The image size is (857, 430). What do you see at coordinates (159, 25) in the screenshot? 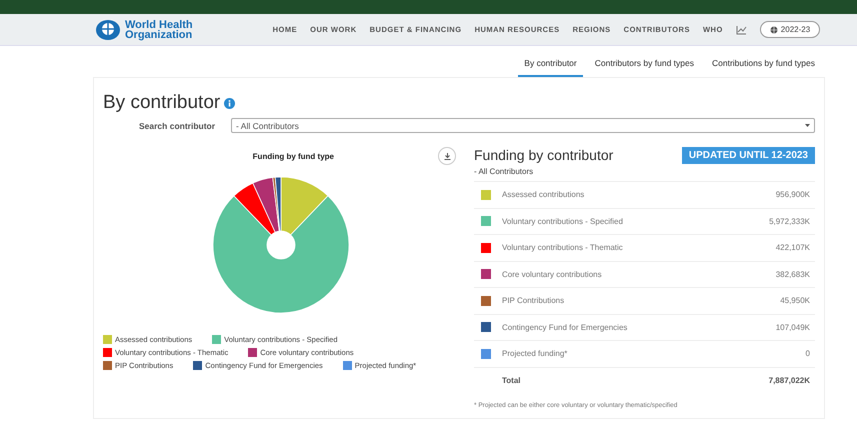
I see `logo-text: World Health` at bounding box center [159, 25].